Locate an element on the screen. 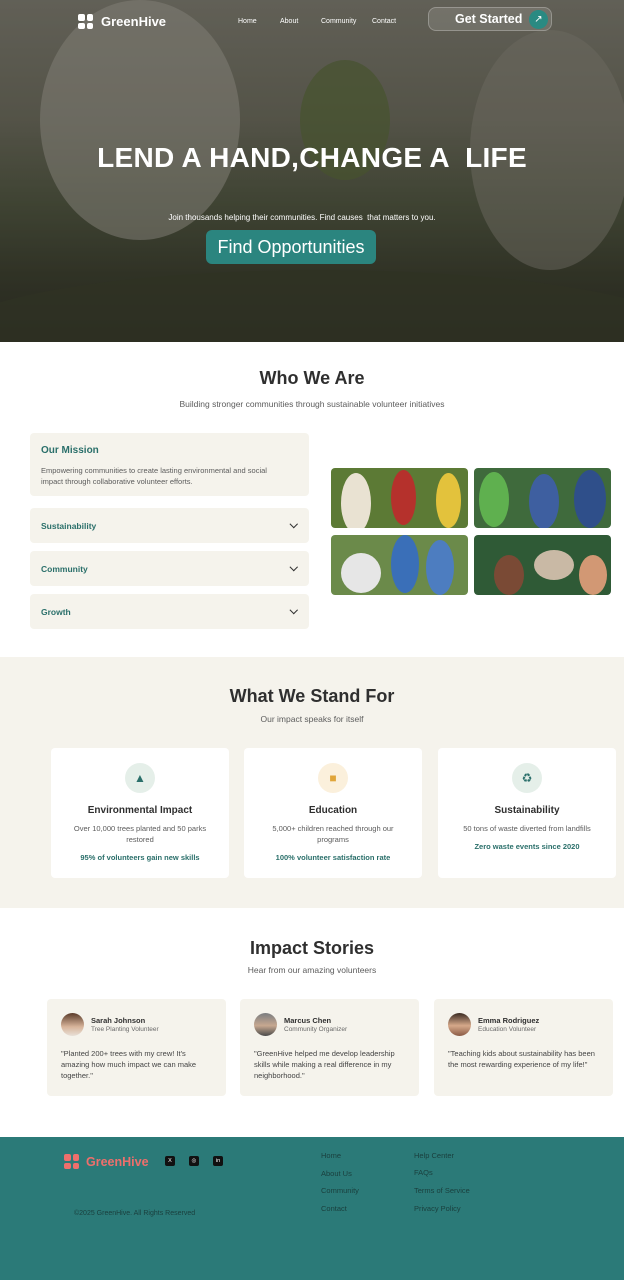 This screenshot has height=1280, width=624. story-role: Community Organizer is located at coordinates (316, 1029).